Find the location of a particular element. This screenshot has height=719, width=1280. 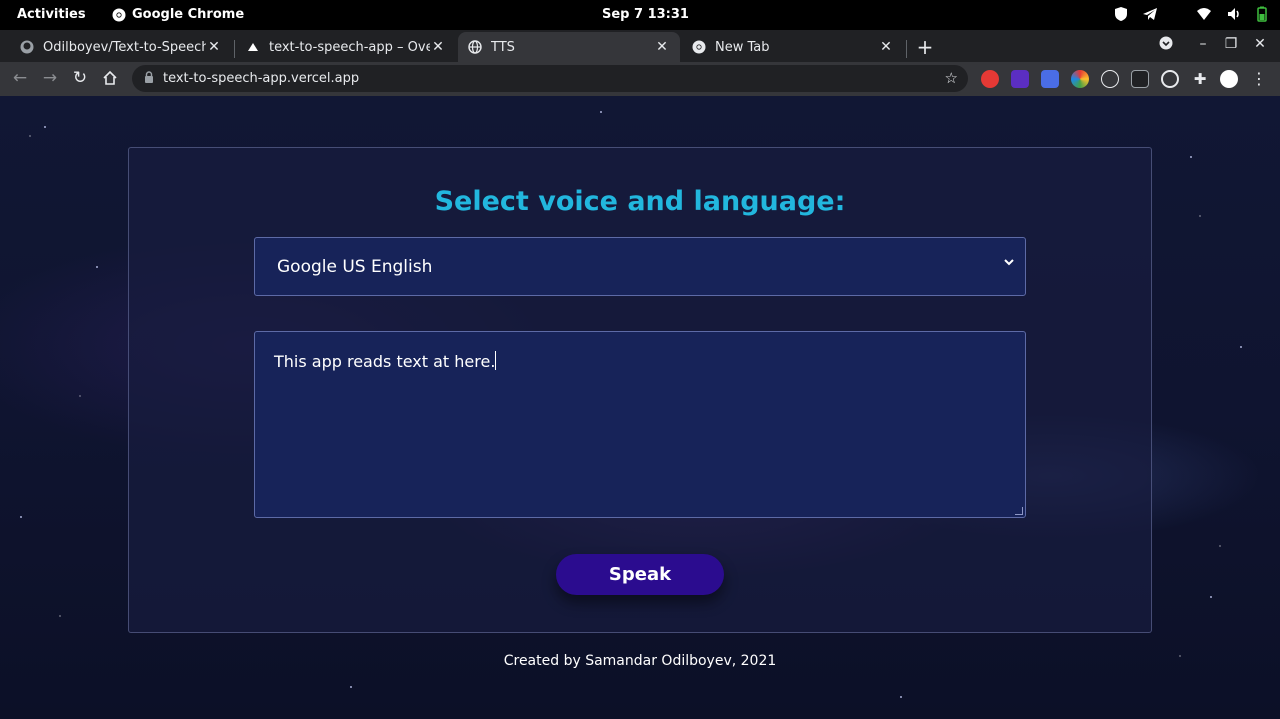

app-name: Google Chrome is located at coordinates (188, 14).